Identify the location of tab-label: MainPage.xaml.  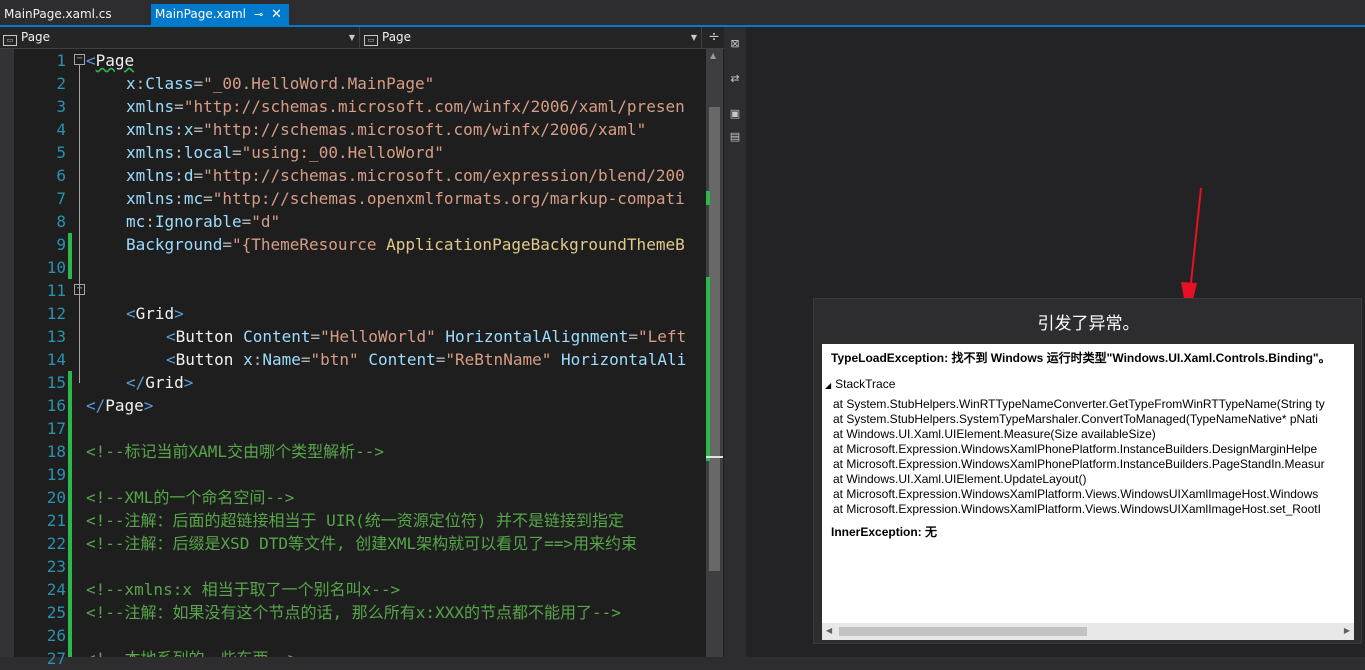
(200, 14).